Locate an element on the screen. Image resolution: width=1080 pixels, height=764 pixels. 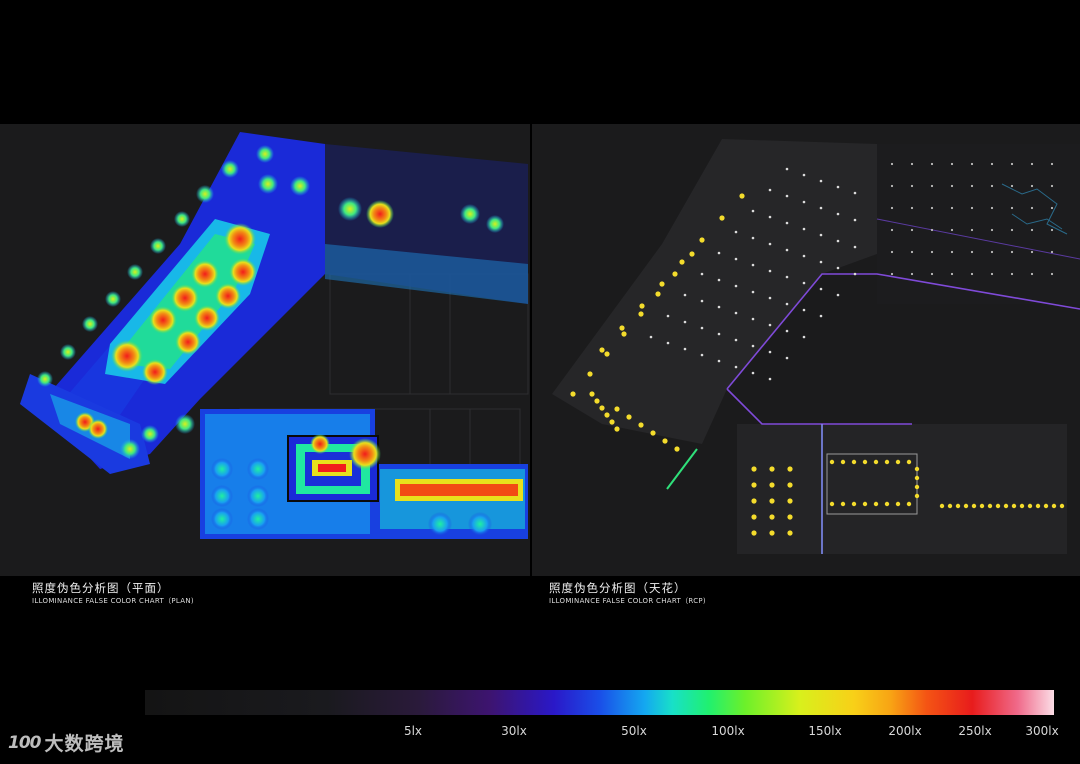
legend-label-150lx: 150lx is located at coordinates (825, 731).